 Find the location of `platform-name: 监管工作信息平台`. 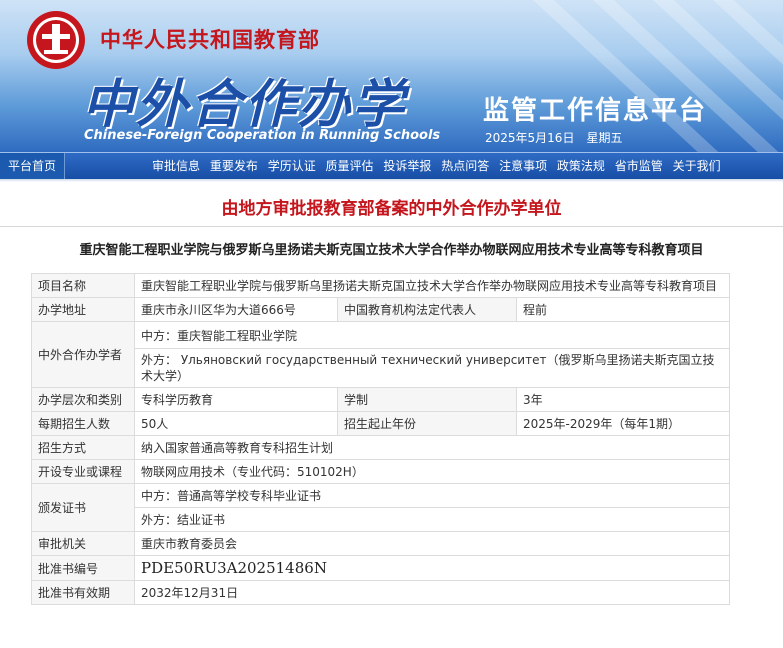

platform-name: 监管工作信息平台 is located at coordinates (595, 111).